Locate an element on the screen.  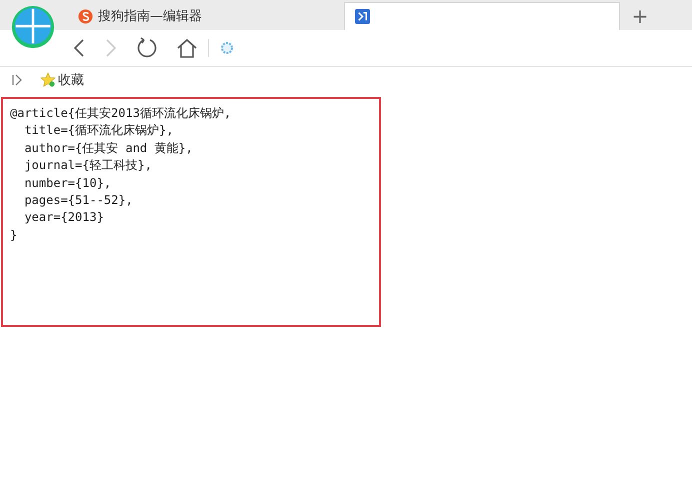
browser-tab: 搜狗指南—编辑器 is located at coordinates (206, 16).